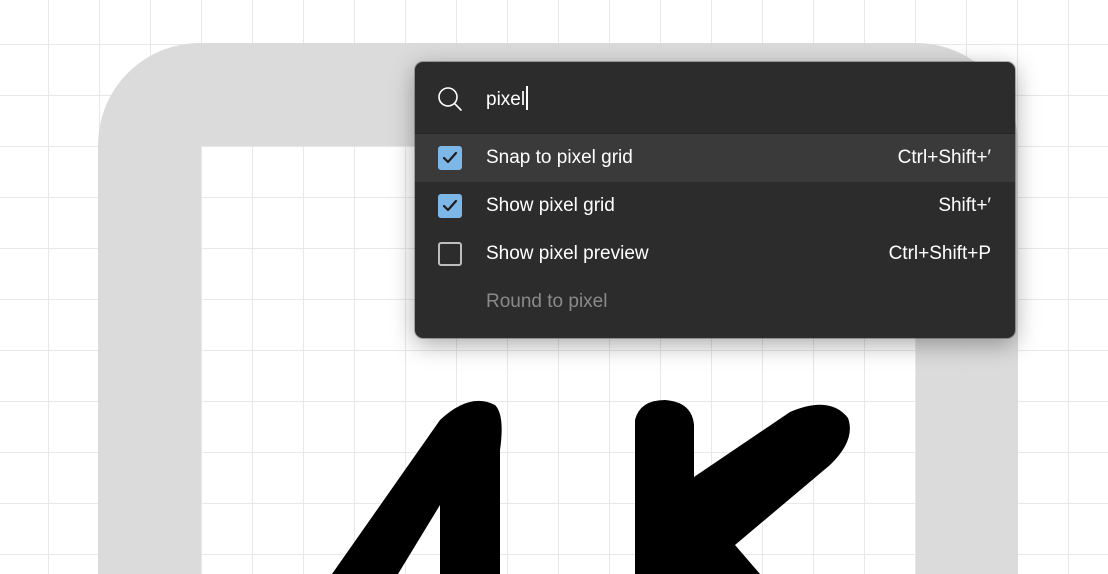 Image resolution: width=1108 pixels, height=574 pixels. What do you see at coordinates (944, 157) in the screenshot?
I see `menu-item-shortcut: Ctrl+Shift+′` at bounding box center [944, 157].